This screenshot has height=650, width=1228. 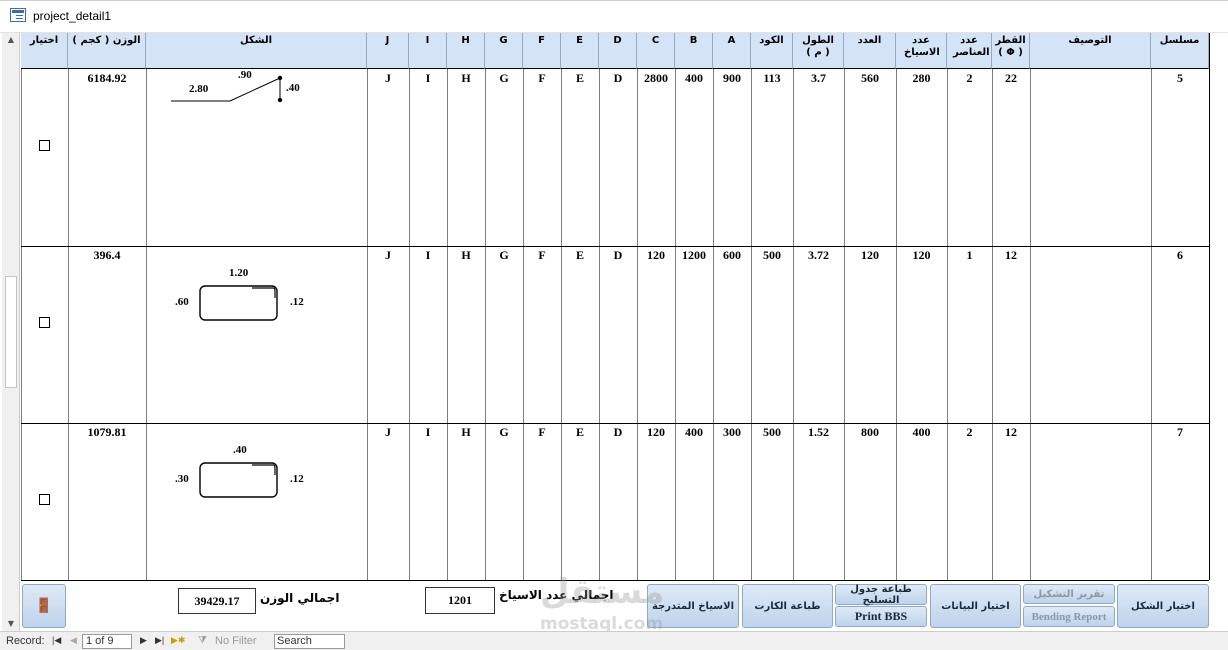 I want to click on header-elements: عدد العناصر, so click(x=969, y=51).